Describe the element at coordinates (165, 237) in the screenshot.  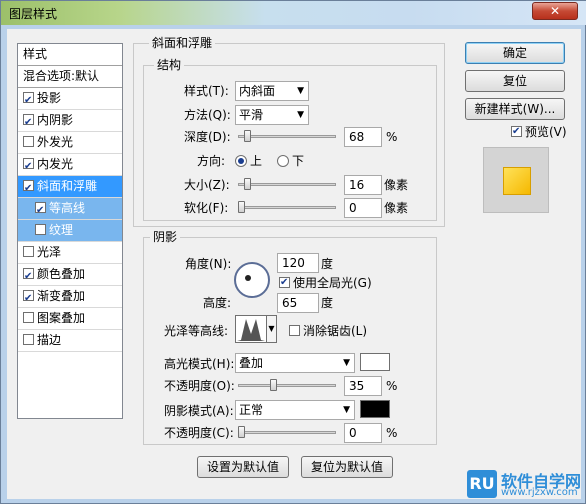
I see `shading-title: 阴影` at that location.